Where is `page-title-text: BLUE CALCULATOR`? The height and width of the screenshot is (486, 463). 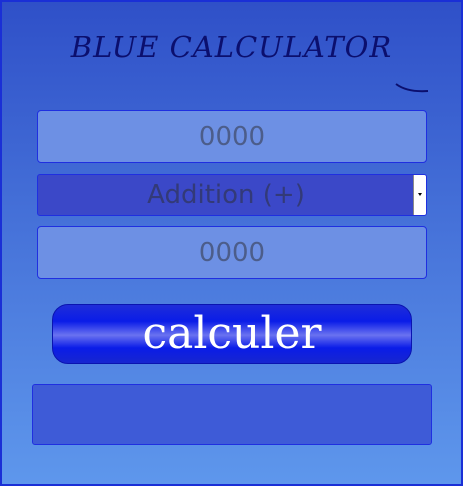 page-title-text: BLUE CALCULATOR is located at coordinates (231, 47).